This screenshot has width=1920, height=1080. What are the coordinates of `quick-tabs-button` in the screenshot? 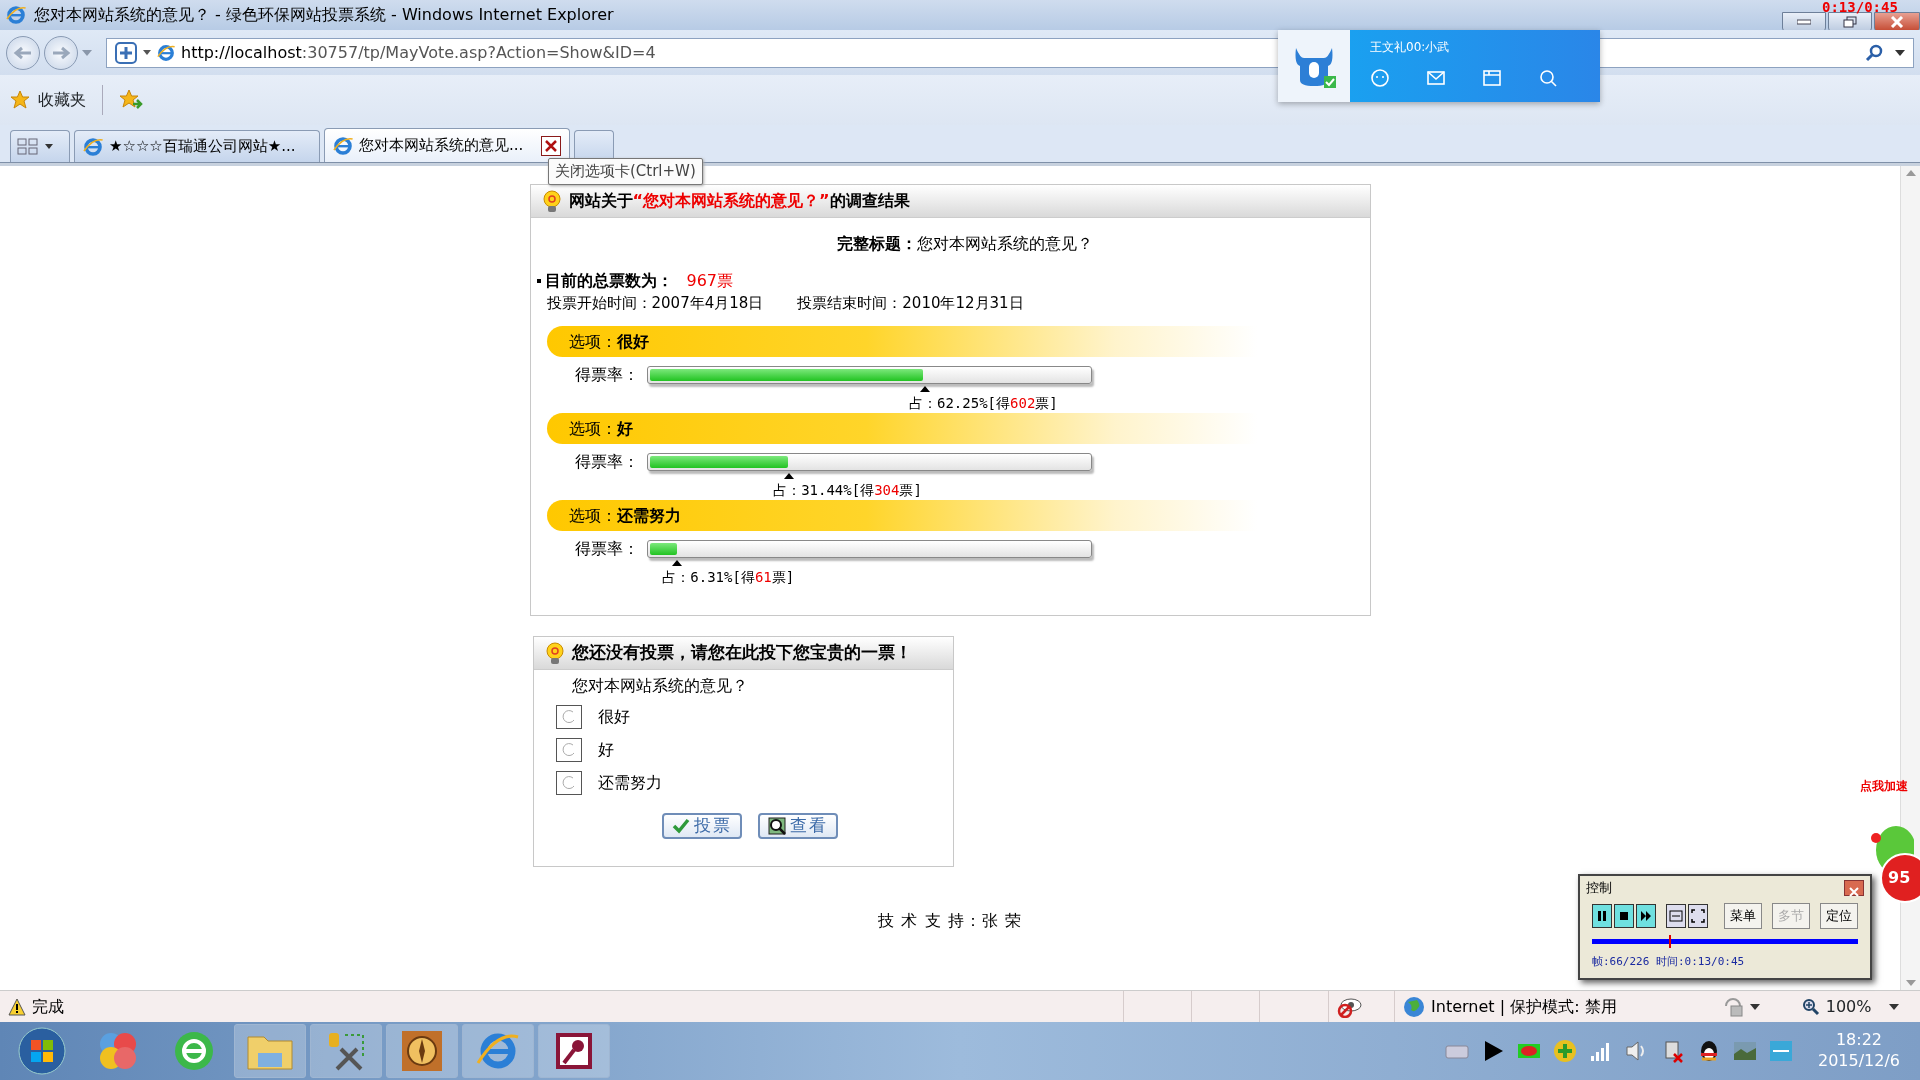 It's located at (40, 146).